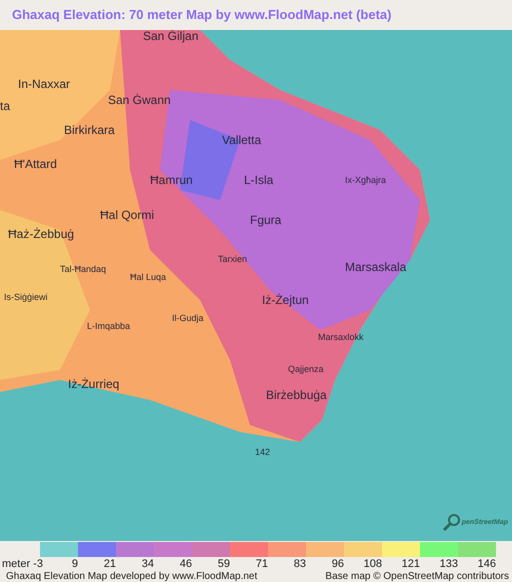 The height and width of the screenshot is (582, 512). What do you see at coordinates (299, 564) in the screenshot?
I see `legend-label: 83` at bounding box center [299, 564].